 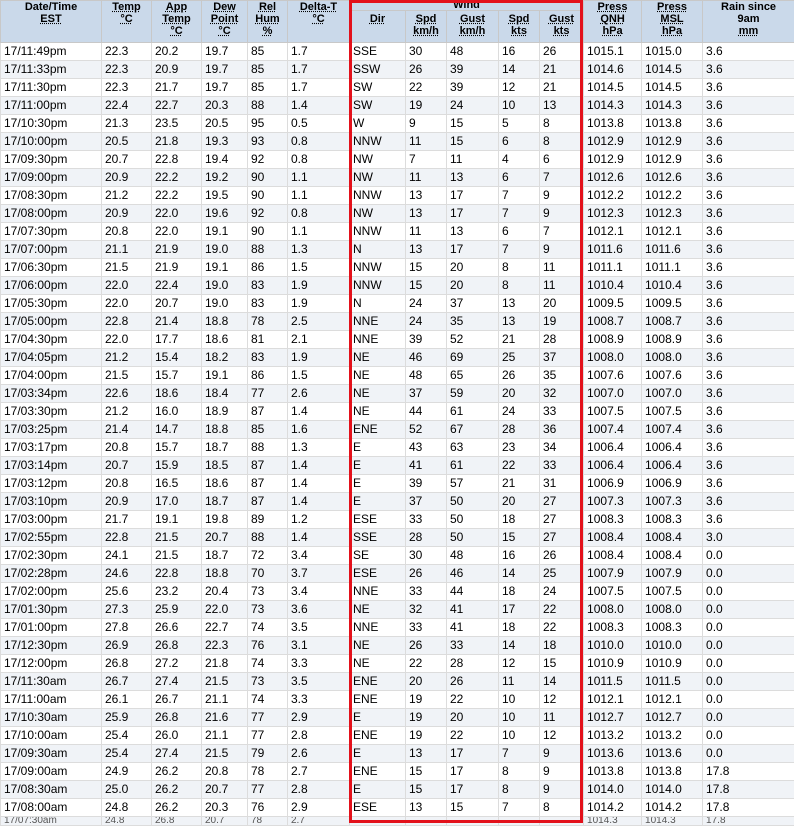 What do you see at coordinates (561, 501) in the screenshot?
I see `cell-wind-gust-kts: 27` at bounding box center [561, 501].